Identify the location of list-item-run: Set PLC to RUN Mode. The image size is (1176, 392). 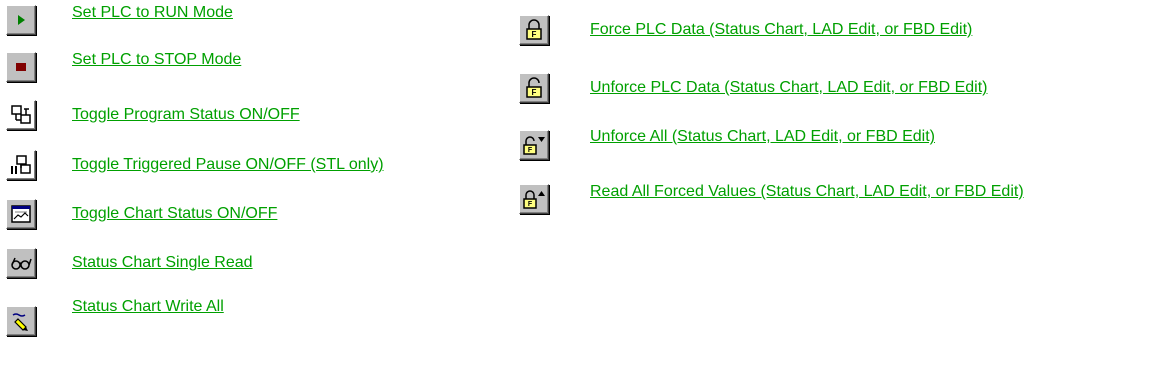
(119, 20).